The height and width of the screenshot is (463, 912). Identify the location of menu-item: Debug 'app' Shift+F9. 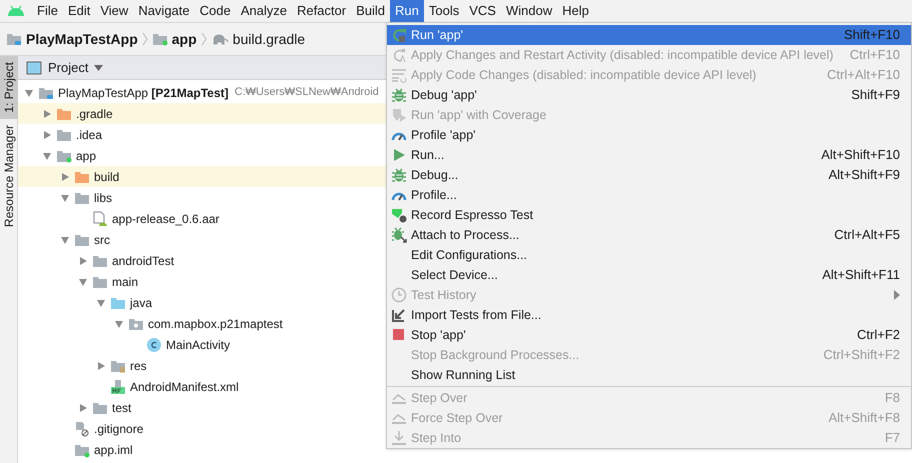
(649, 95).